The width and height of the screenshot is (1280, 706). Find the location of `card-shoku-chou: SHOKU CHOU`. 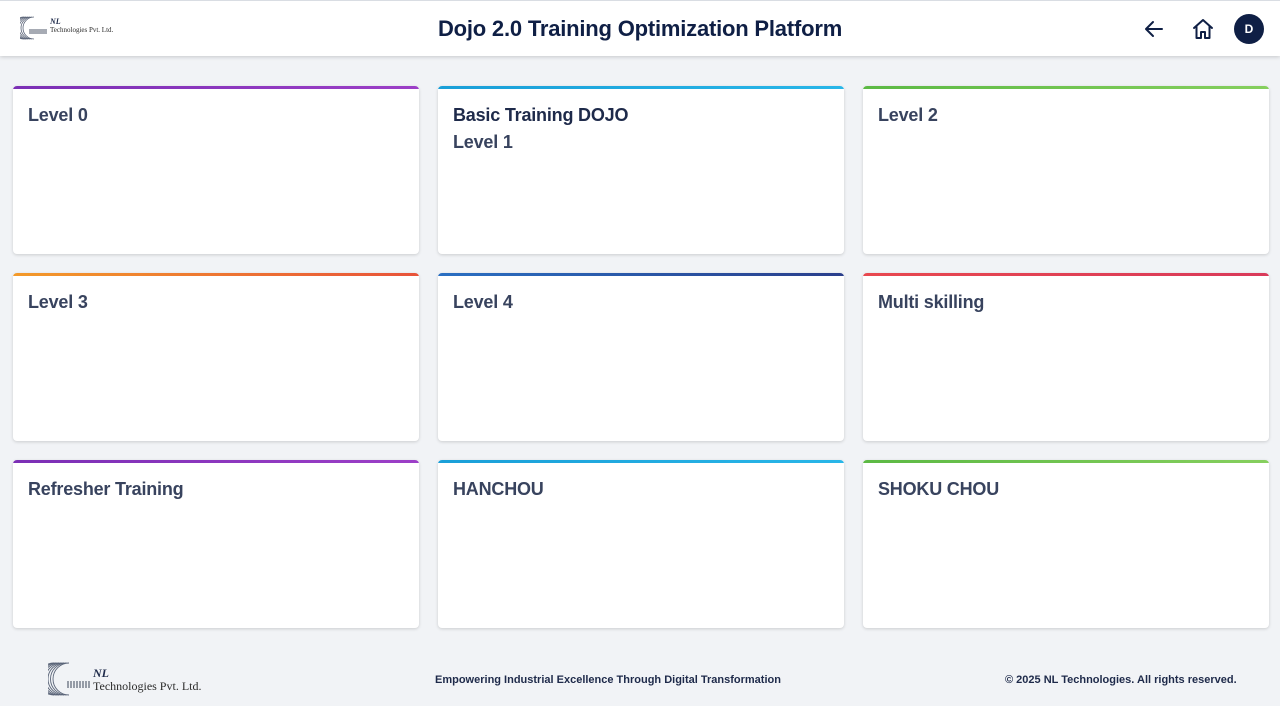

card-shoku-chou: SHOKU CHOU is located at coordinates (1066, 544).